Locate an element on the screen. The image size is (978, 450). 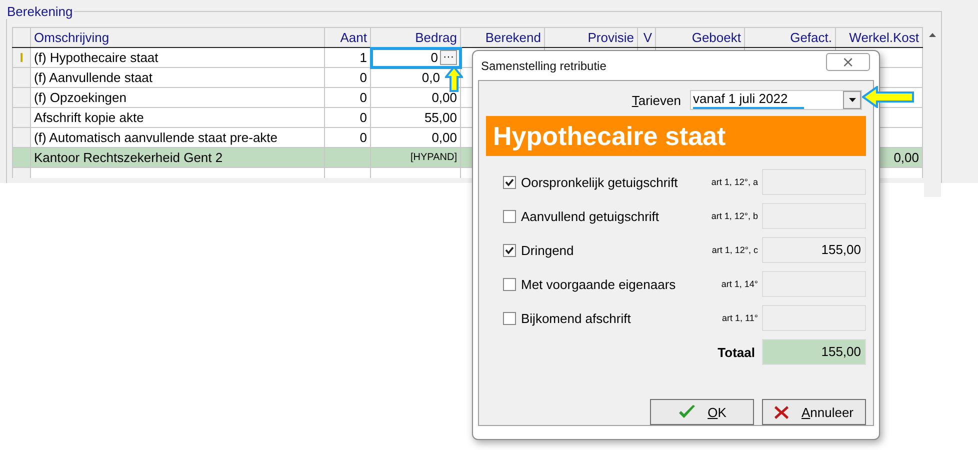
tarieven-label: Tarieven is located at coordinates (656, 100).